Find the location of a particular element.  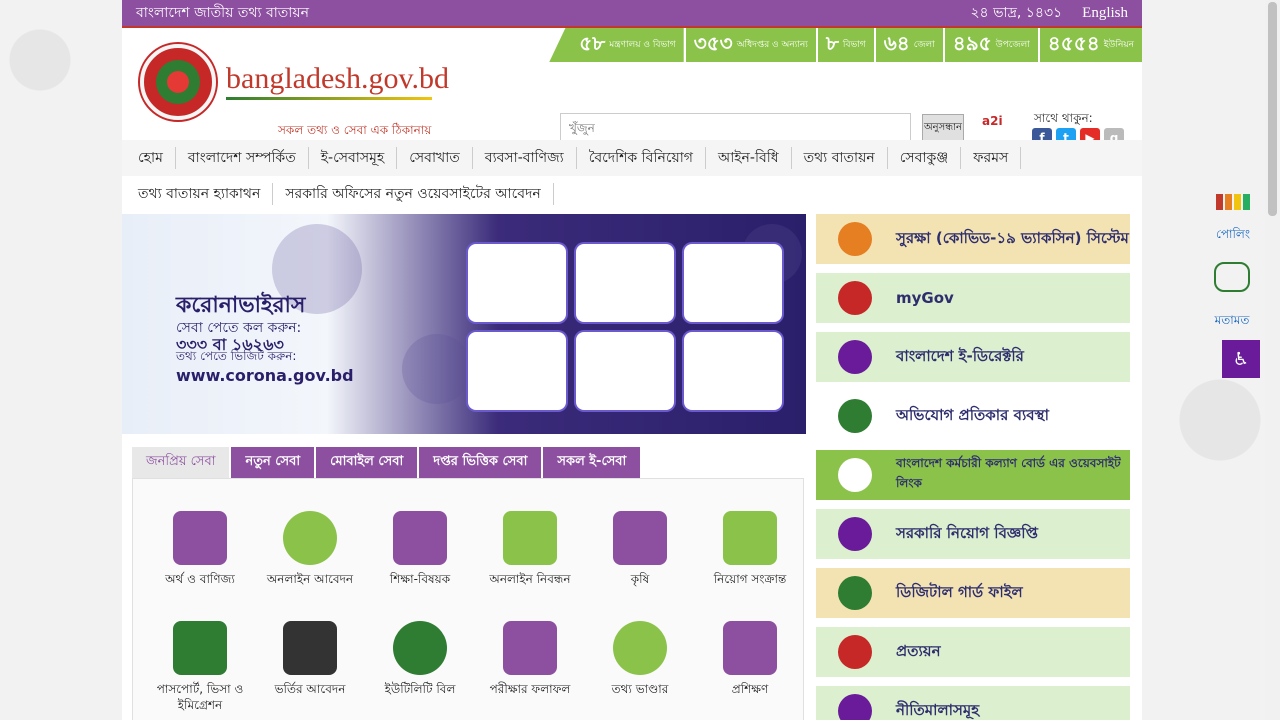

nav-hackathon: তথ্য বাতায়ন হ্যাকাথন is located at coordinates (200, 194).